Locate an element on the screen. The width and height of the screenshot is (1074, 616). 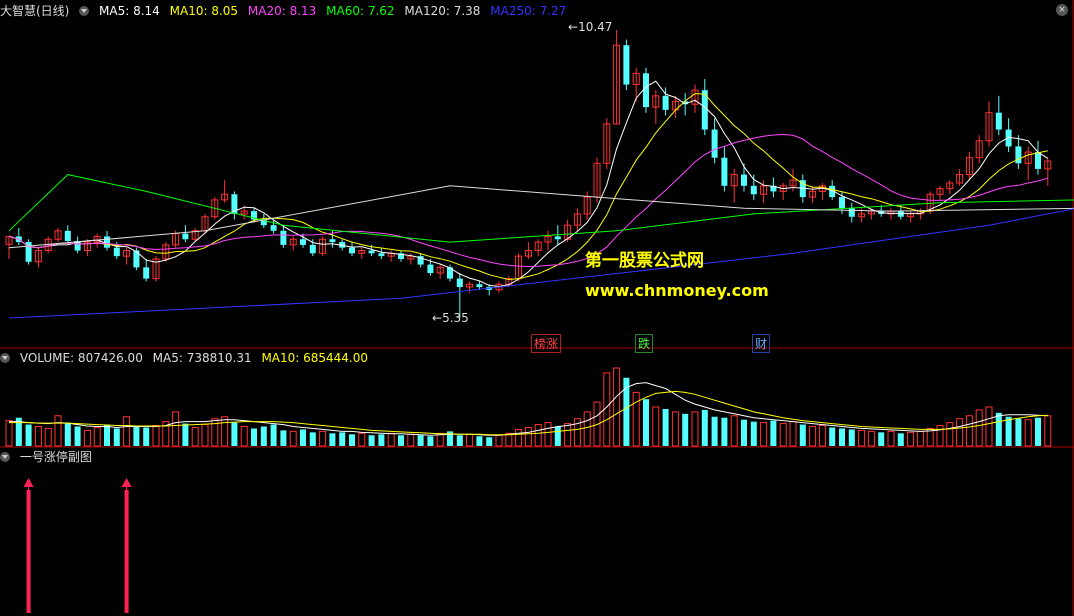
high-price-label: ←10.47 is located at coordinates (590, 27).